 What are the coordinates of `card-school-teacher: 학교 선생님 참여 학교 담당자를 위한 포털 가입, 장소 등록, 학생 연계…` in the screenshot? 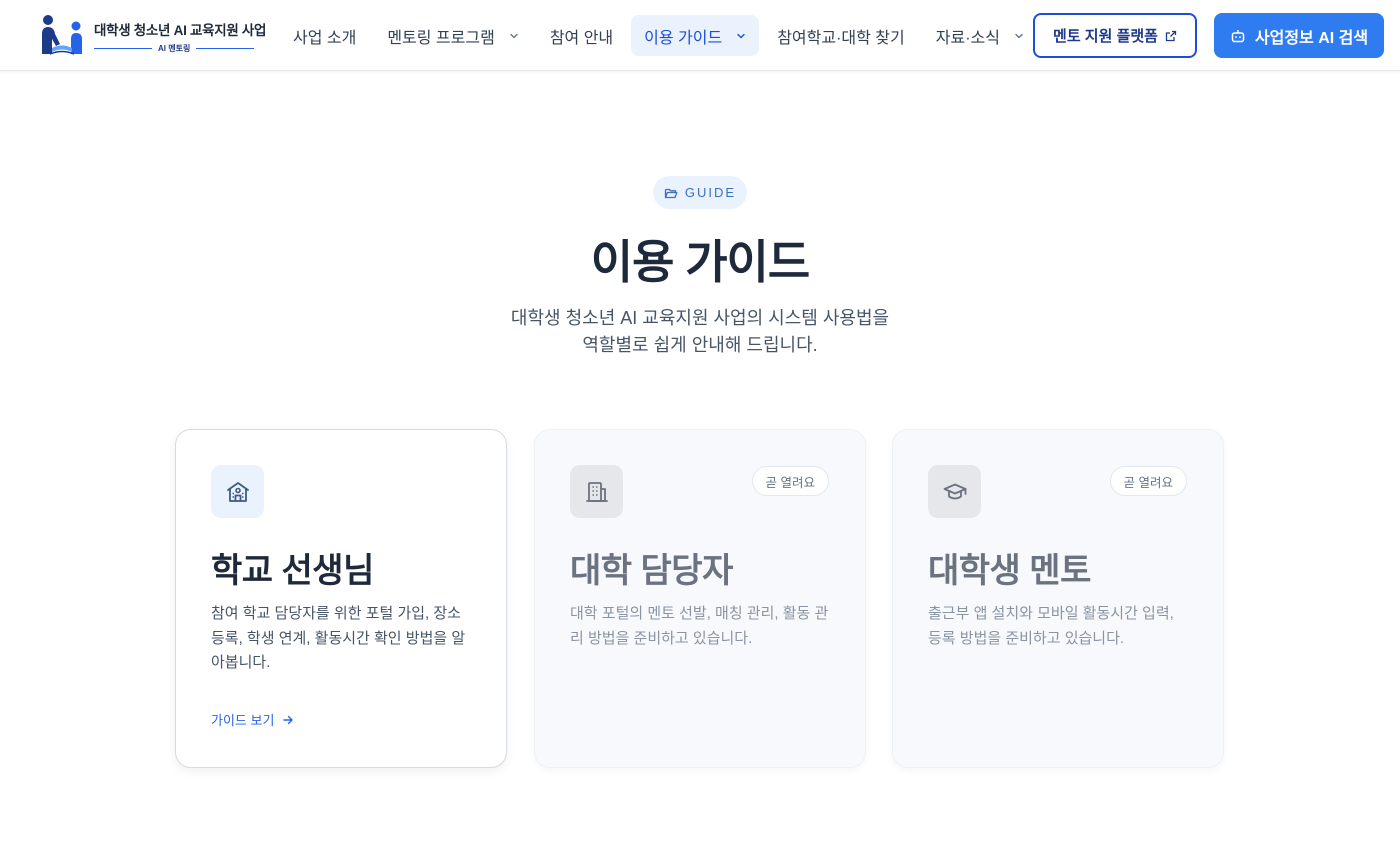 It's located at (341, 598).